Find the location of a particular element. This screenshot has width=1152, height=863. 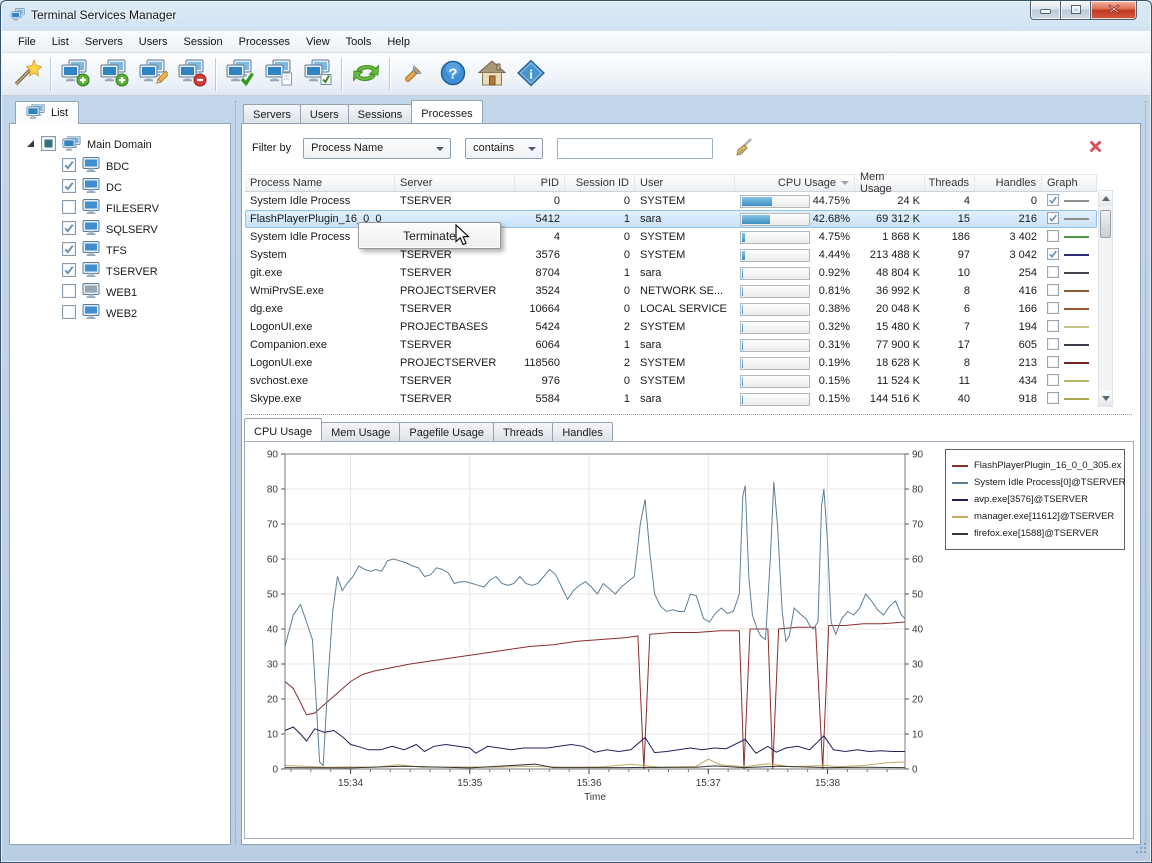

server-checkbox-tserver is located at coordinates (69, 271).